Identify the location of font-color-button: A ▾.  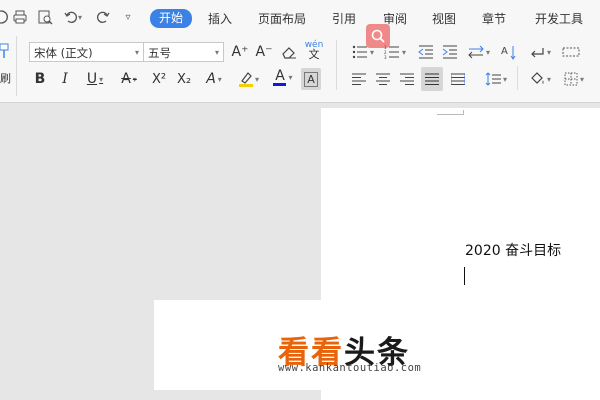
(283, 77).